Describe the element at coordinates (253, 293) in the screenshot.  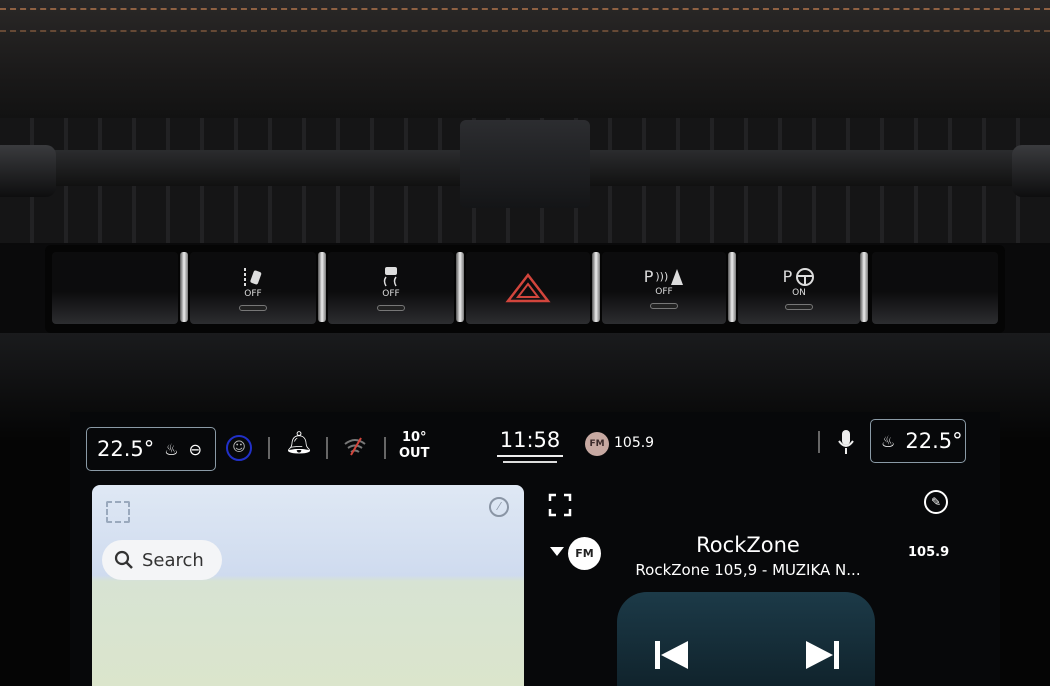
I see `lane-assist-label: OFF` at that location.